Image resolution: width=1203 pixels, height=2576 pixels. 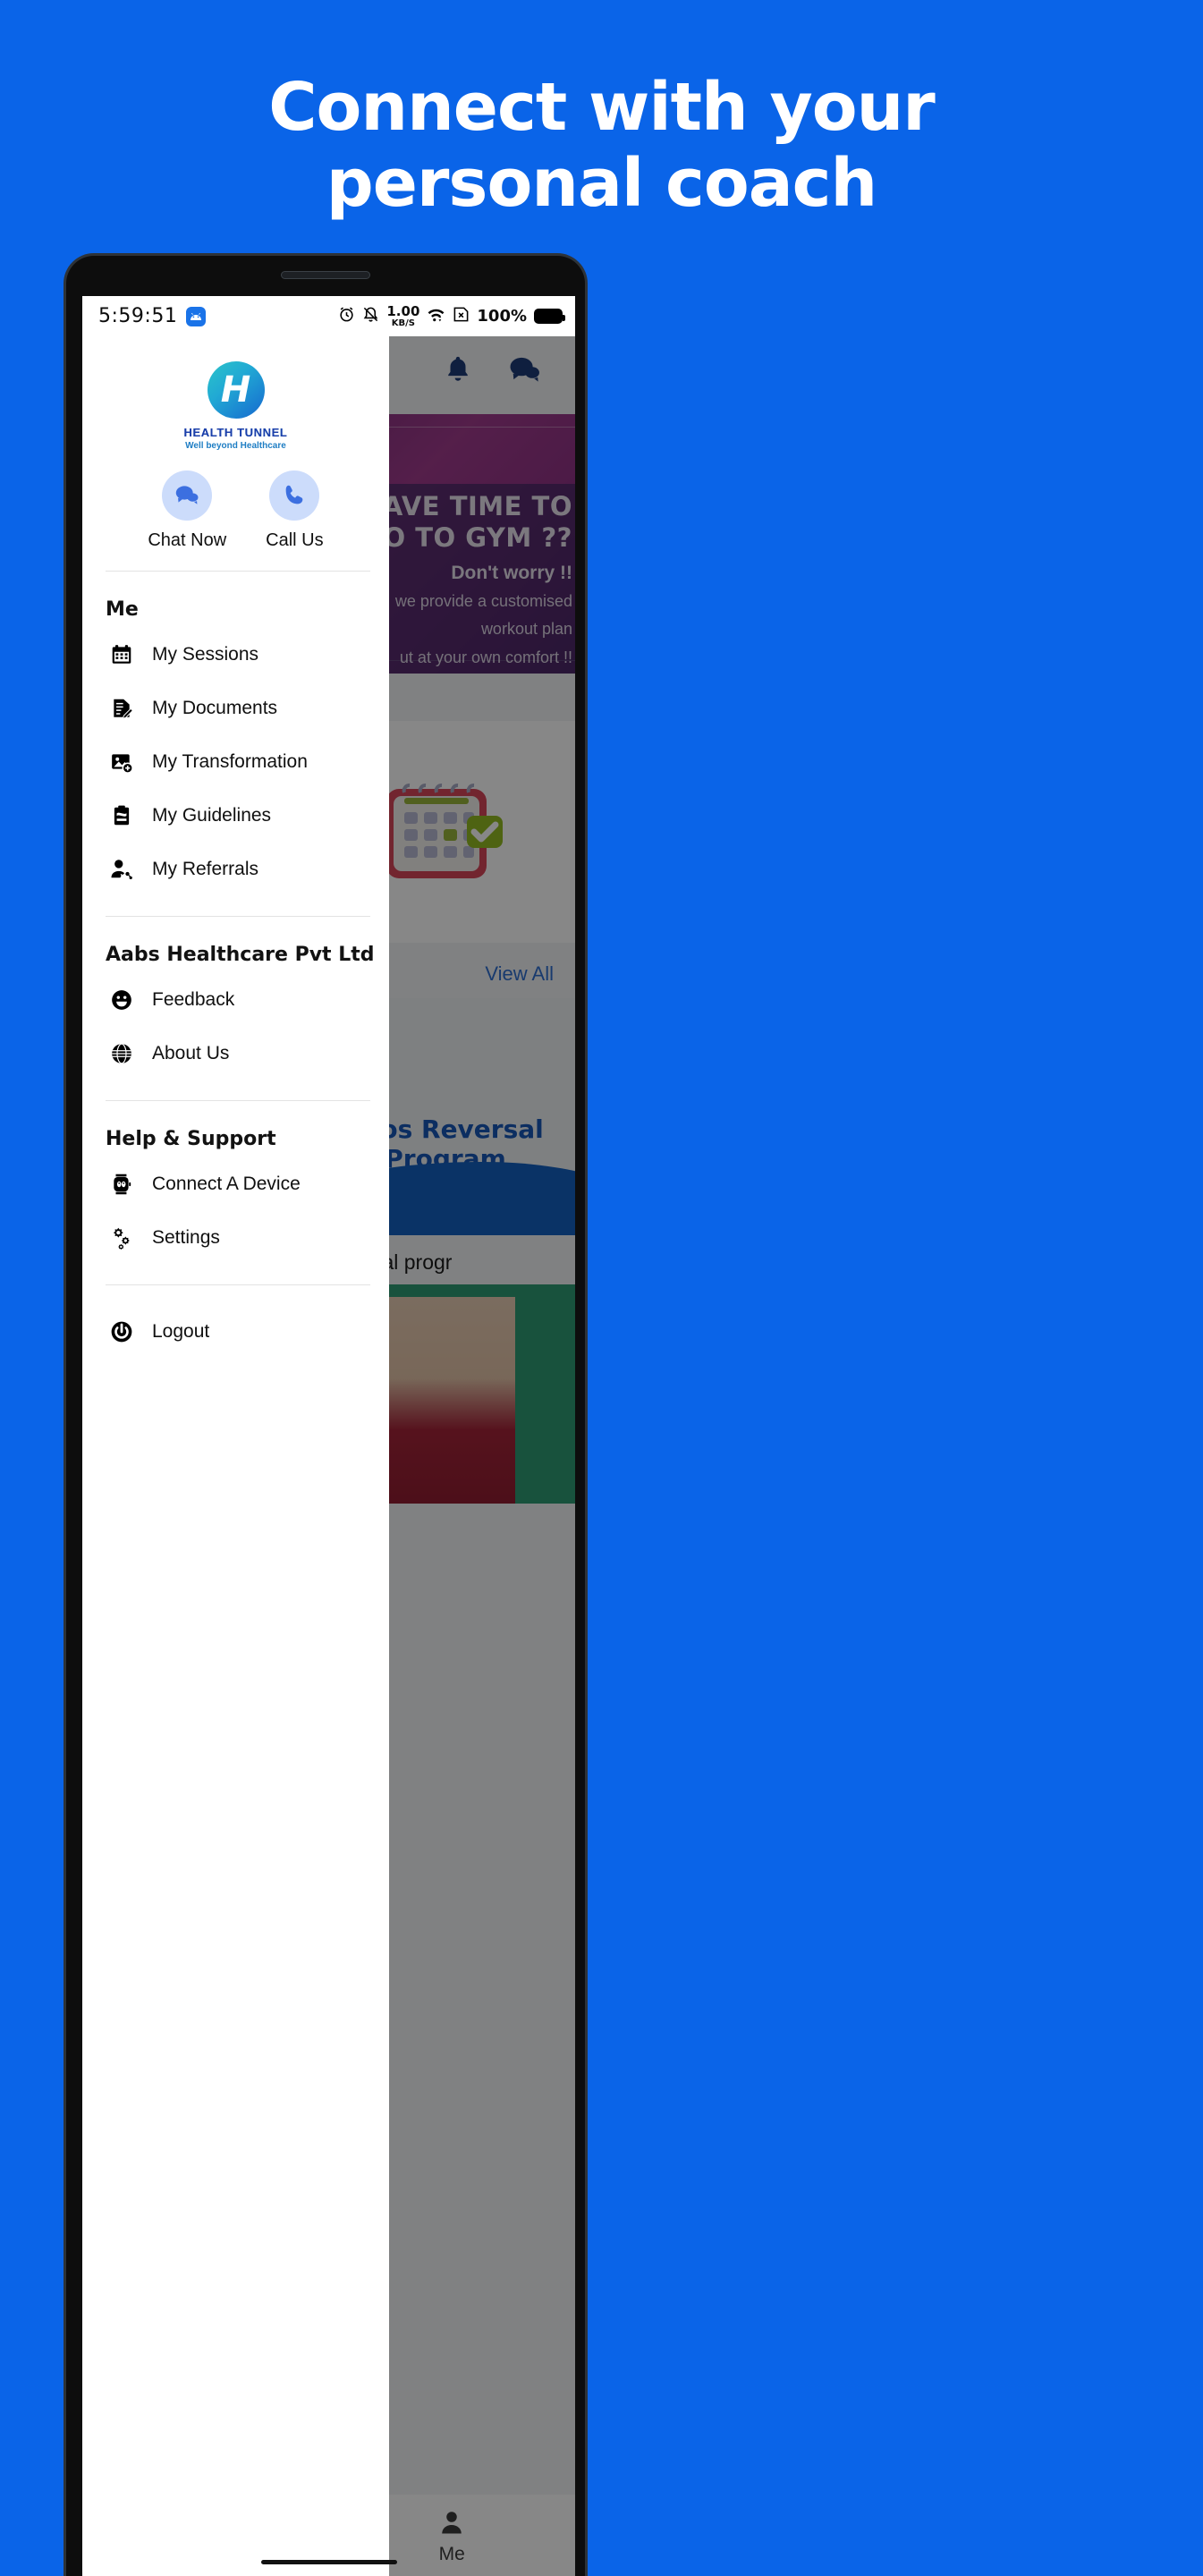 I want to click on logo-mark: H, so click(x=236, y=390).